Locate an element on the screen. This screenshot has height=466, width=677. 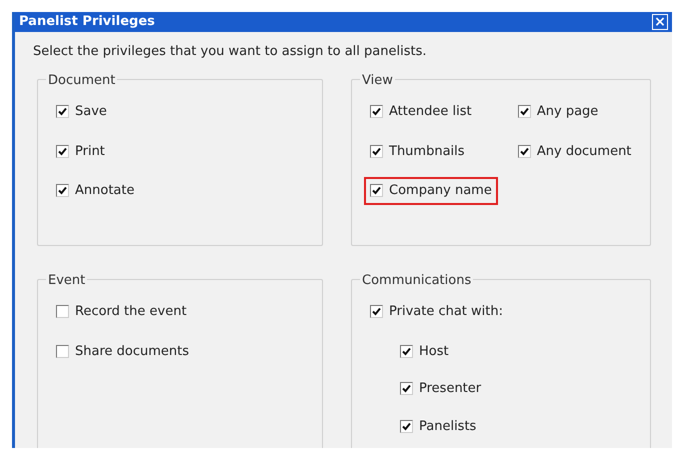
checkbox-option: Host is located at coordinates (424, 351).